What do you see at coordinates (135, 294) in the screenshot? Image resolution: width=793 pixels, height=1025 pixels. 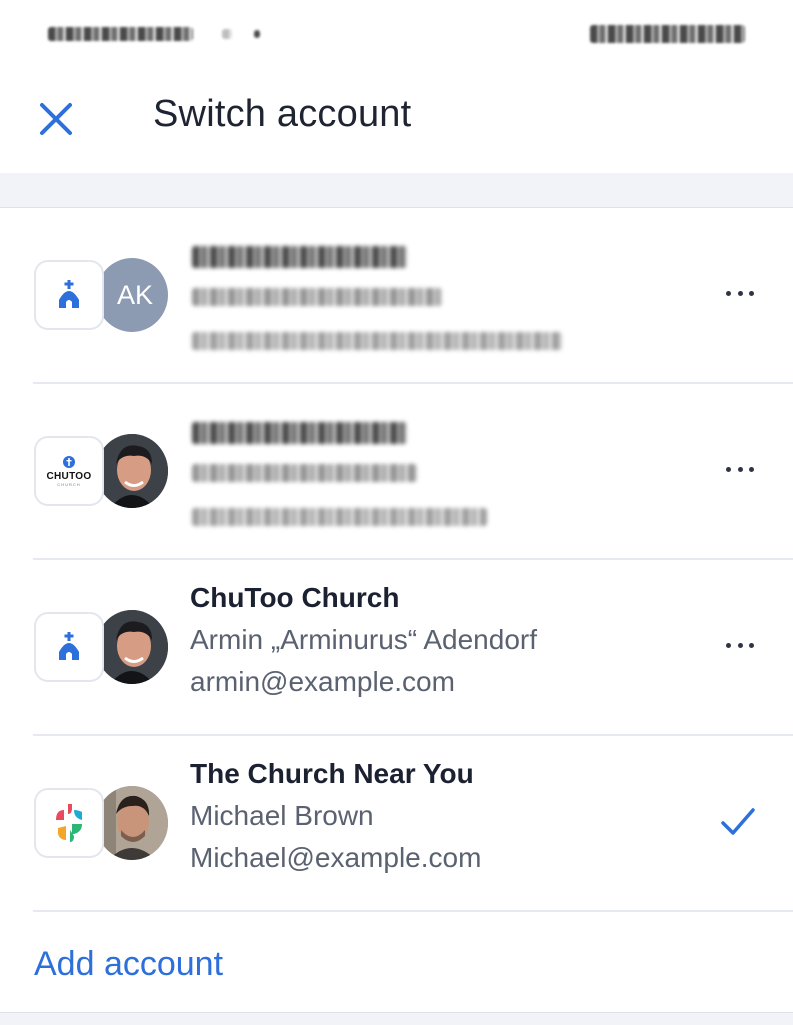 I see `avatar-initials: AK` at bounding box center [135, 294].